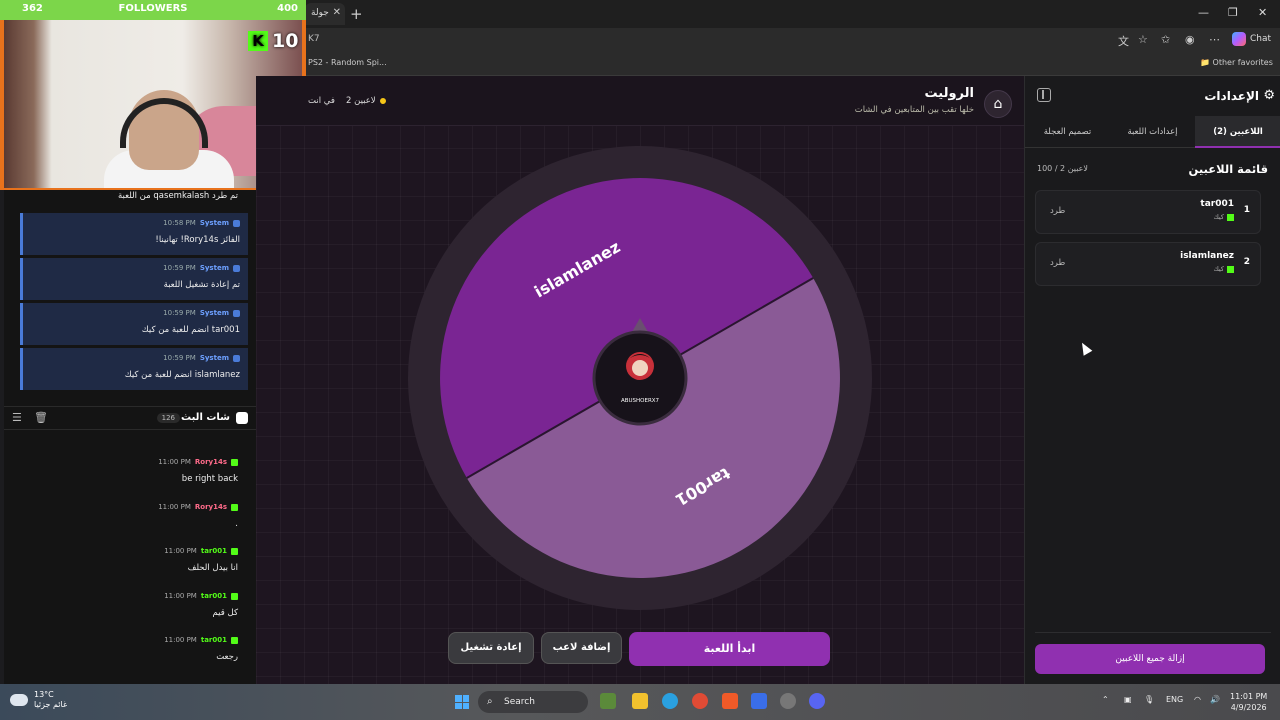 This screenshot has width=1280, height=720. I want to click on browser-tab-title: جولة, so click(320, 13).